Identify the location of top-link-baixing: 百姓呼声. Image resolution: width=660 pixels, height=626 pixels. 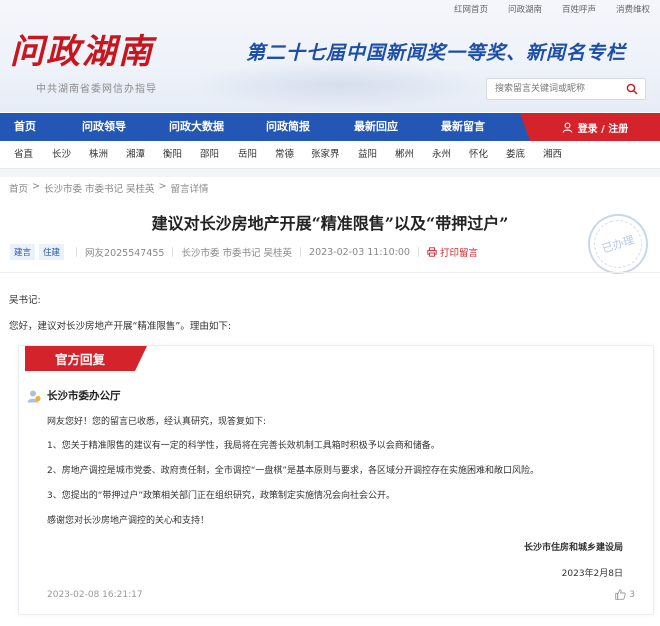
(579, 8).